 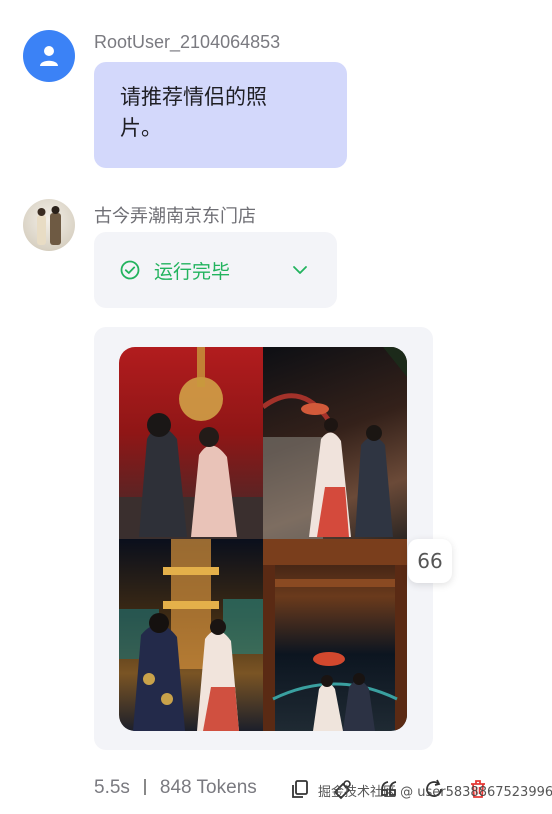 I want to click on response-duration: 5.5s, so click(x=112, y=787).